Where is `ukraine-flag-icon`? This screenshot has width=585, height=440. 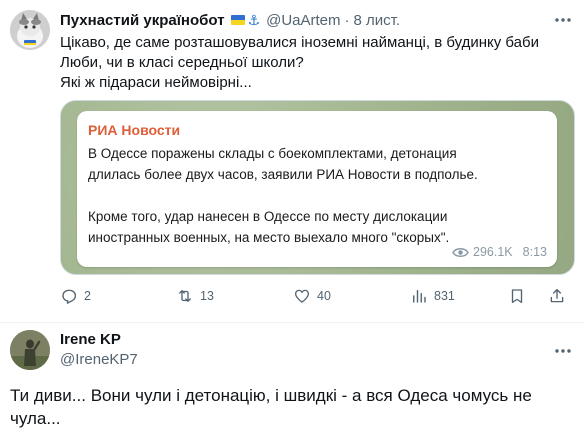 ukraine-flag-icon is located at coordinates (237, 20).